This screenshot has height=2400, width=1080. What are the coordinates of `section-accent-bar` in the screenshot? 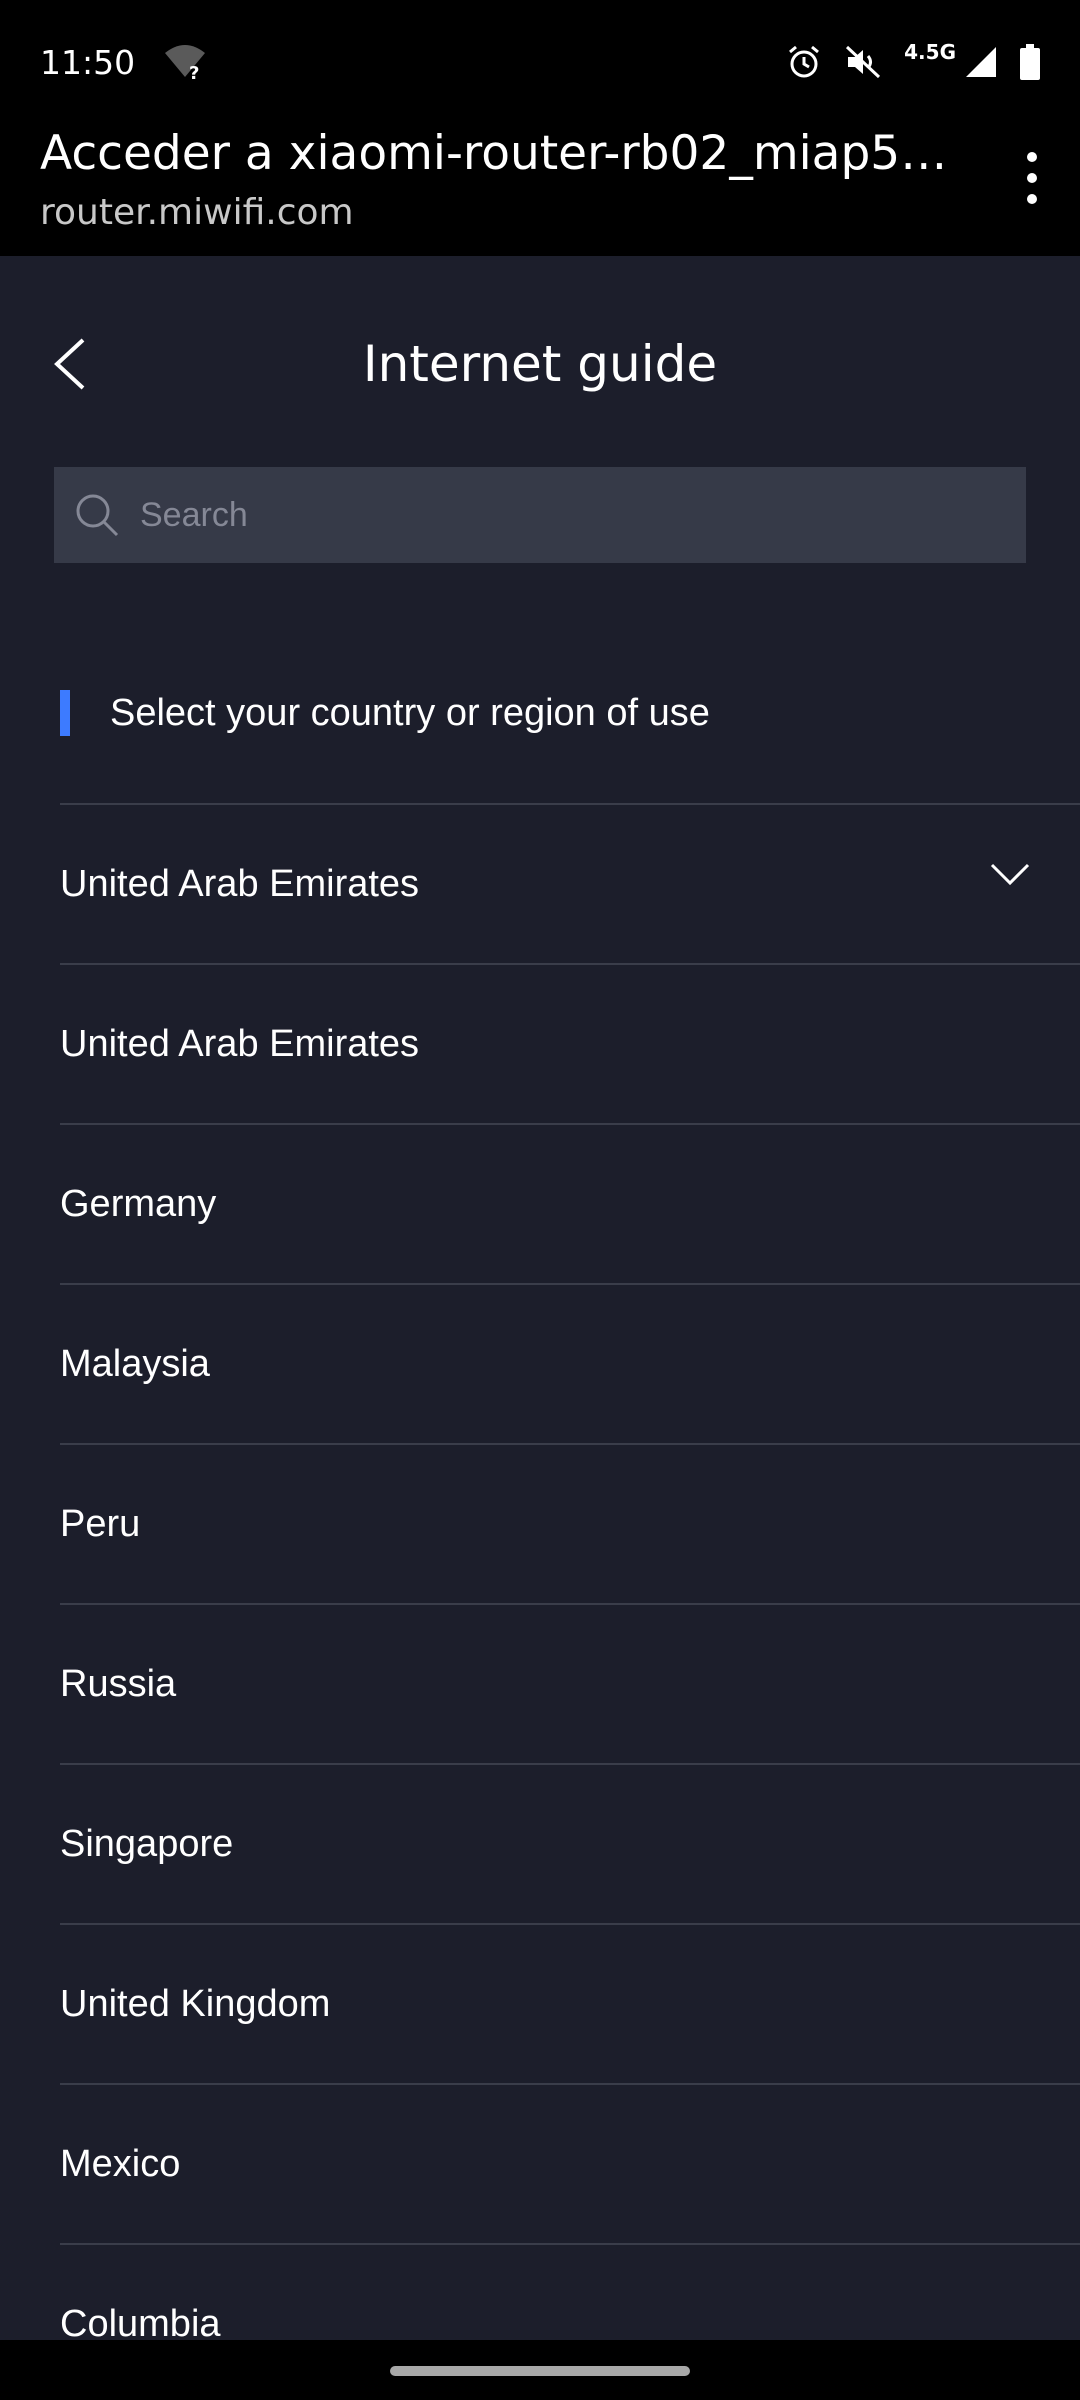 It's located at (65, 713).